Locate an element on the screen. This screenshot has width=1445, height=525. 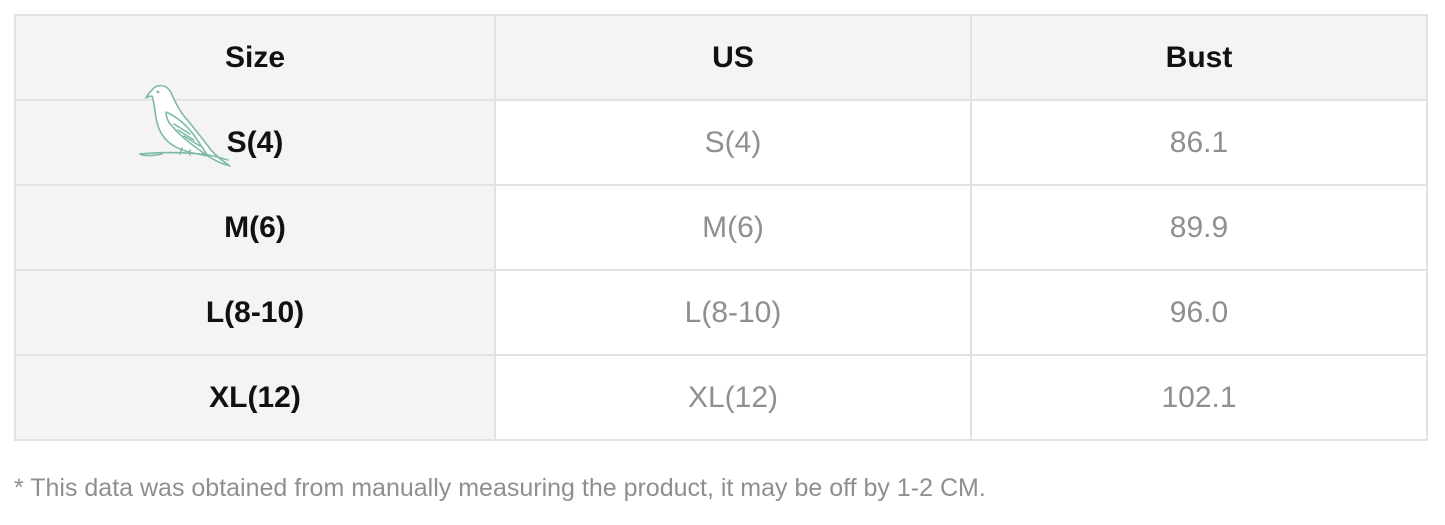
size-cell: M(6) is located at coordinates (255, 227).